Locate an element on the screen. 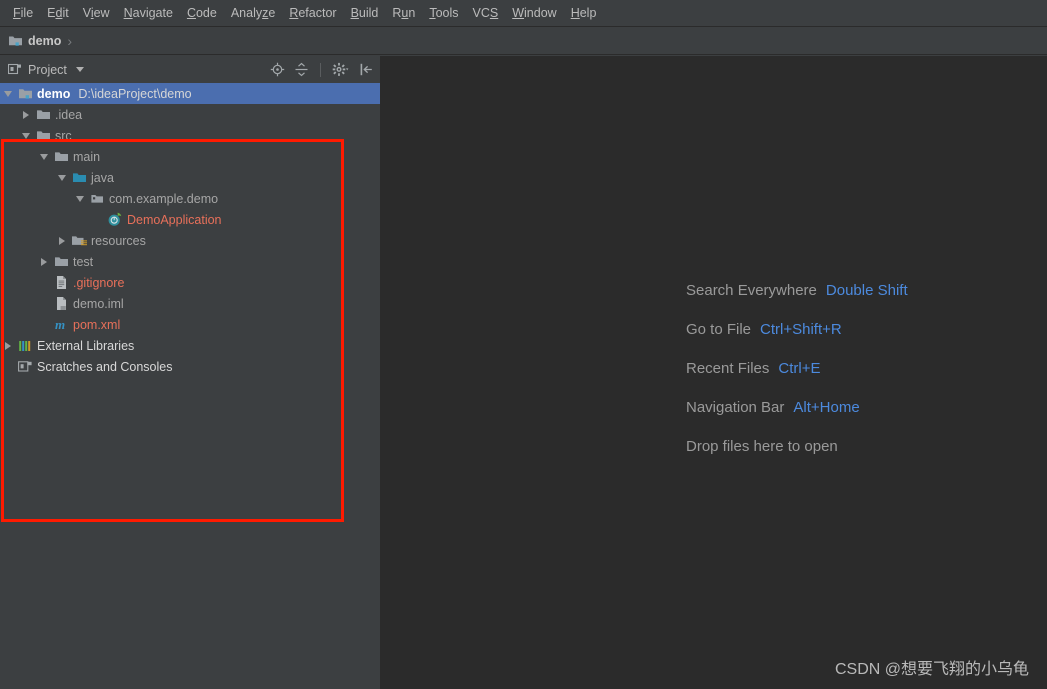 This screenshot has height=689, width=1047. shortcut-action-label: Recent Files is located at coordinates (728, 368).